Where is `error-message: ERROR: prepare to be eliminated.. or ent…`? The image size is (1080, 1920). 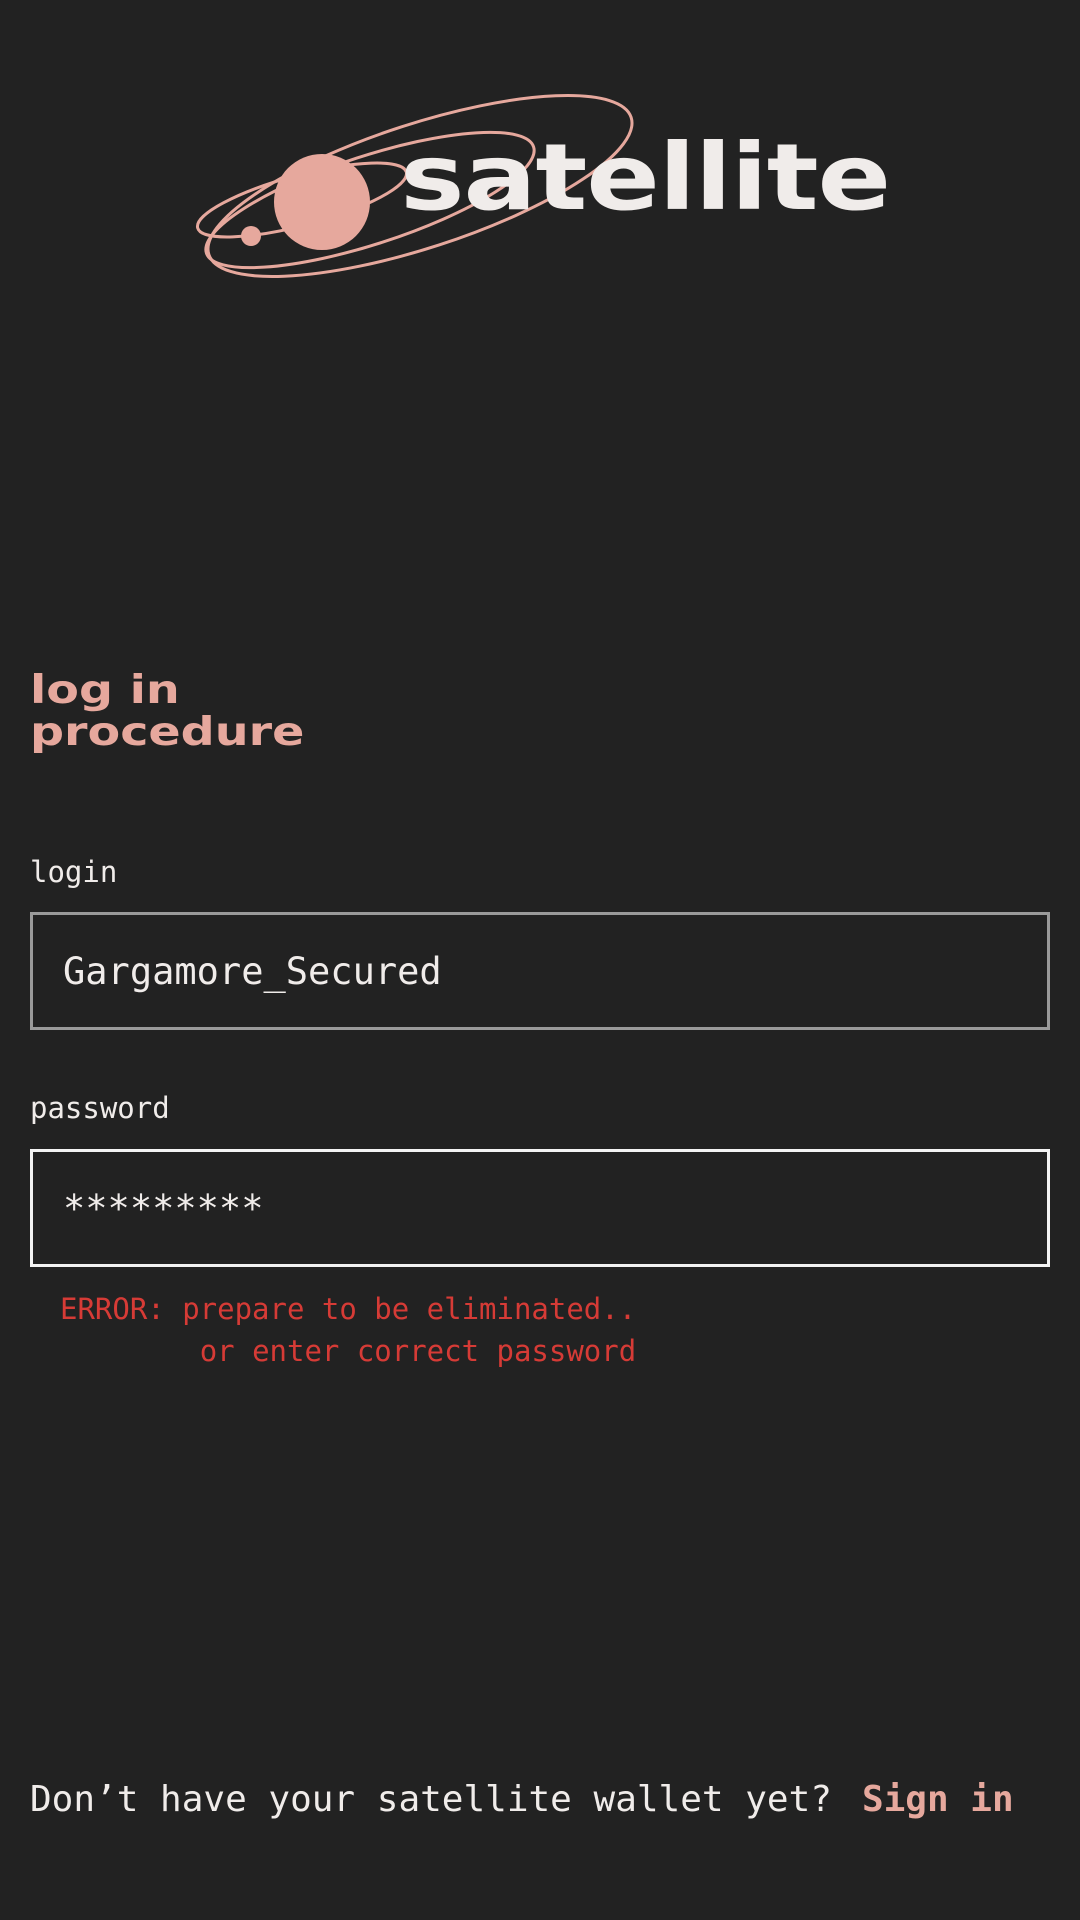 error-message: ERROR: prepare to be eliminated.. or ent… is located at coordinates (348, 1330).